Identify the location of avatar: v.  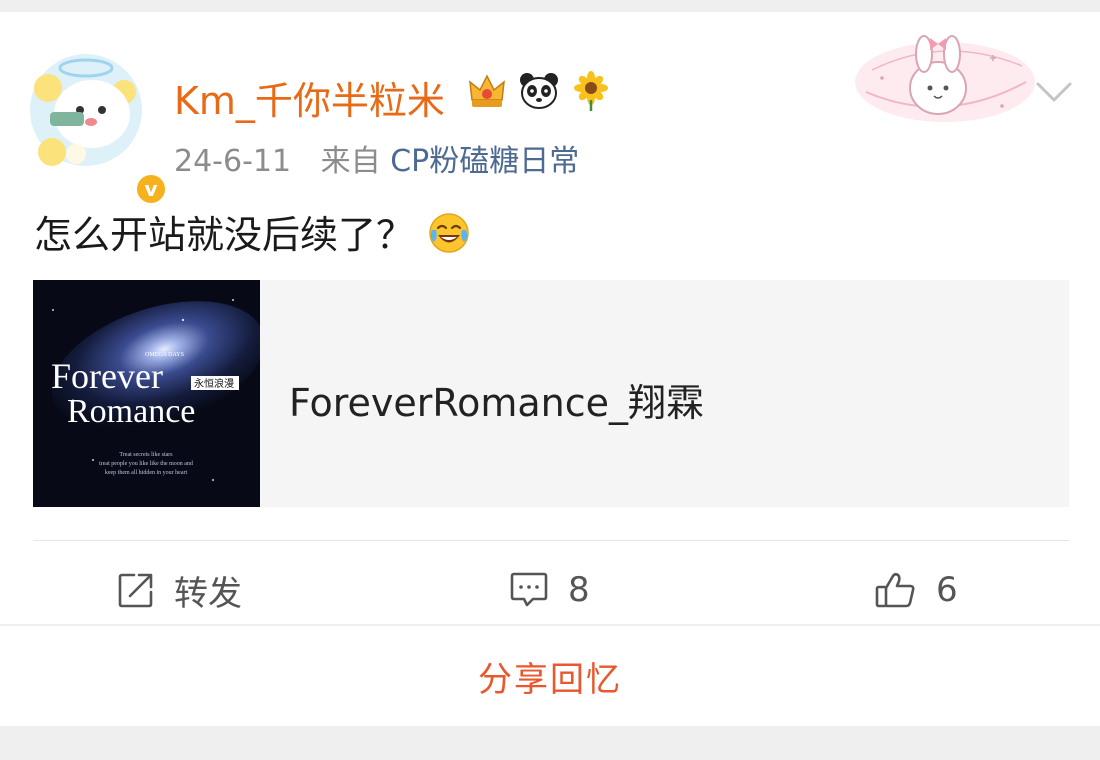
(98, 127).